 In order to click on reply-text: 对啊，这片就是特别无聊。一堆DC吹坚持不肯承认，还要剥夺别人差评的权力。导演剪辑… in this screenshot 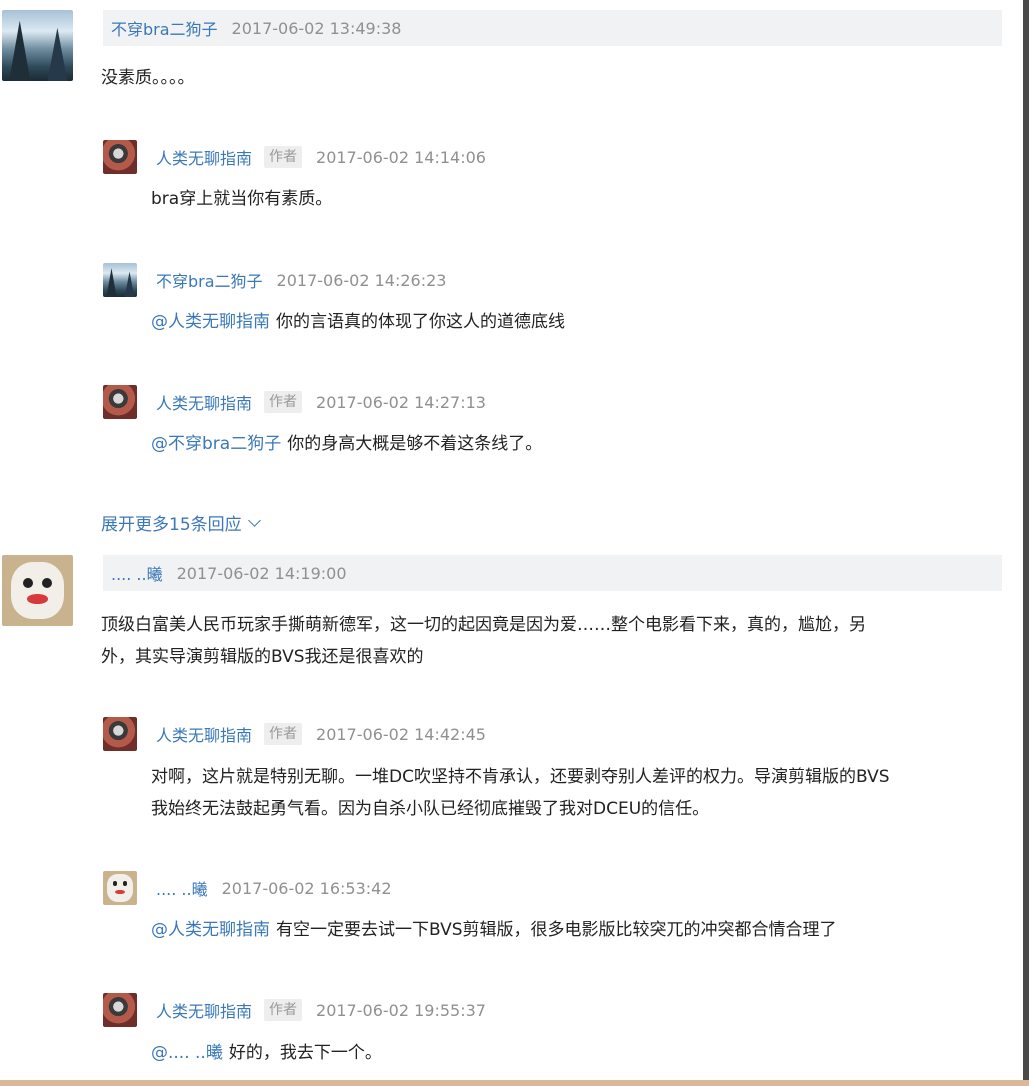, I will do `click(573, 793)`.